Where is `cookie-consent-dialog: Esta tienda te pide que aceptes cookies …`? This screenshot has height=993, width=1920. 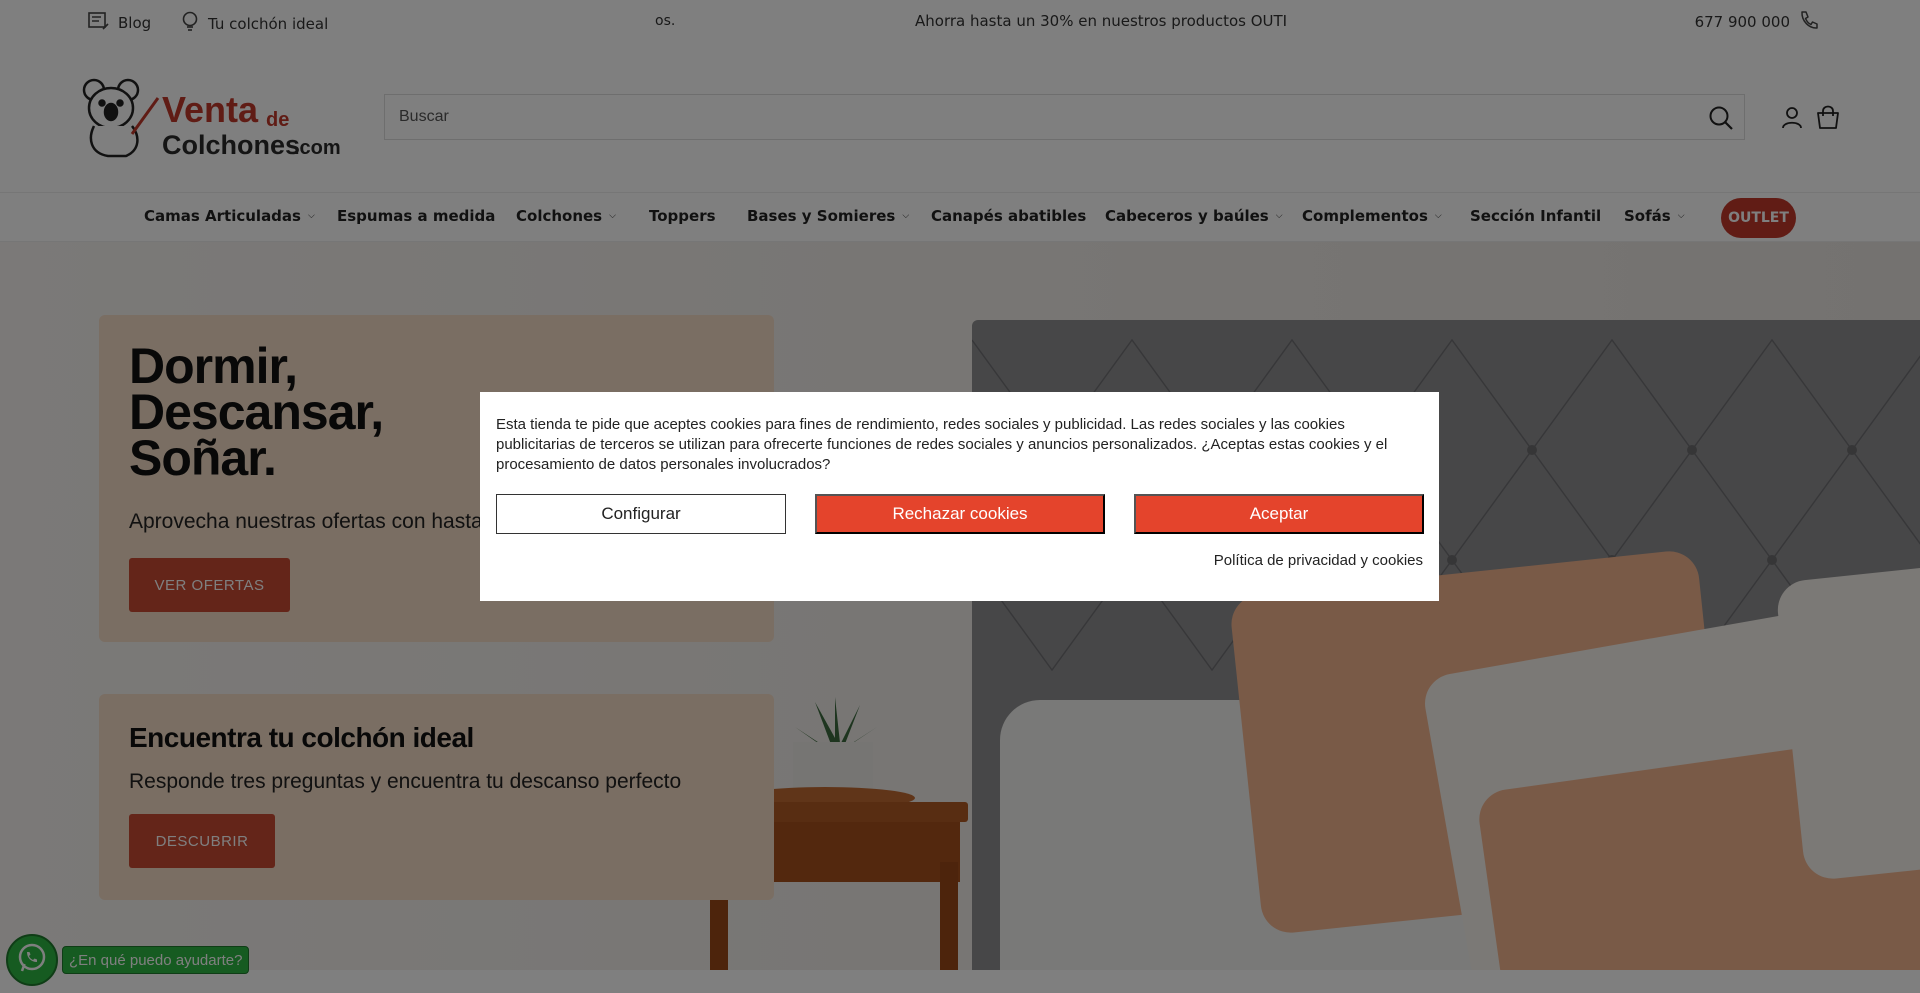 cookie-consent-dialog: Esta tienda te pide que aceptes cookies … is located at coordinates (959, 496).